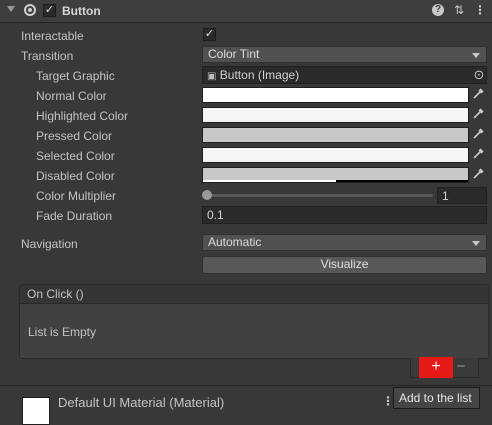 Image resolution: width=492 pixels, height=425 pixels. What do you see at coordinates (436, 398) in the screenshot?
I see `add-to-list-tooltip: Add to the list` at bounding box center [436, 398].